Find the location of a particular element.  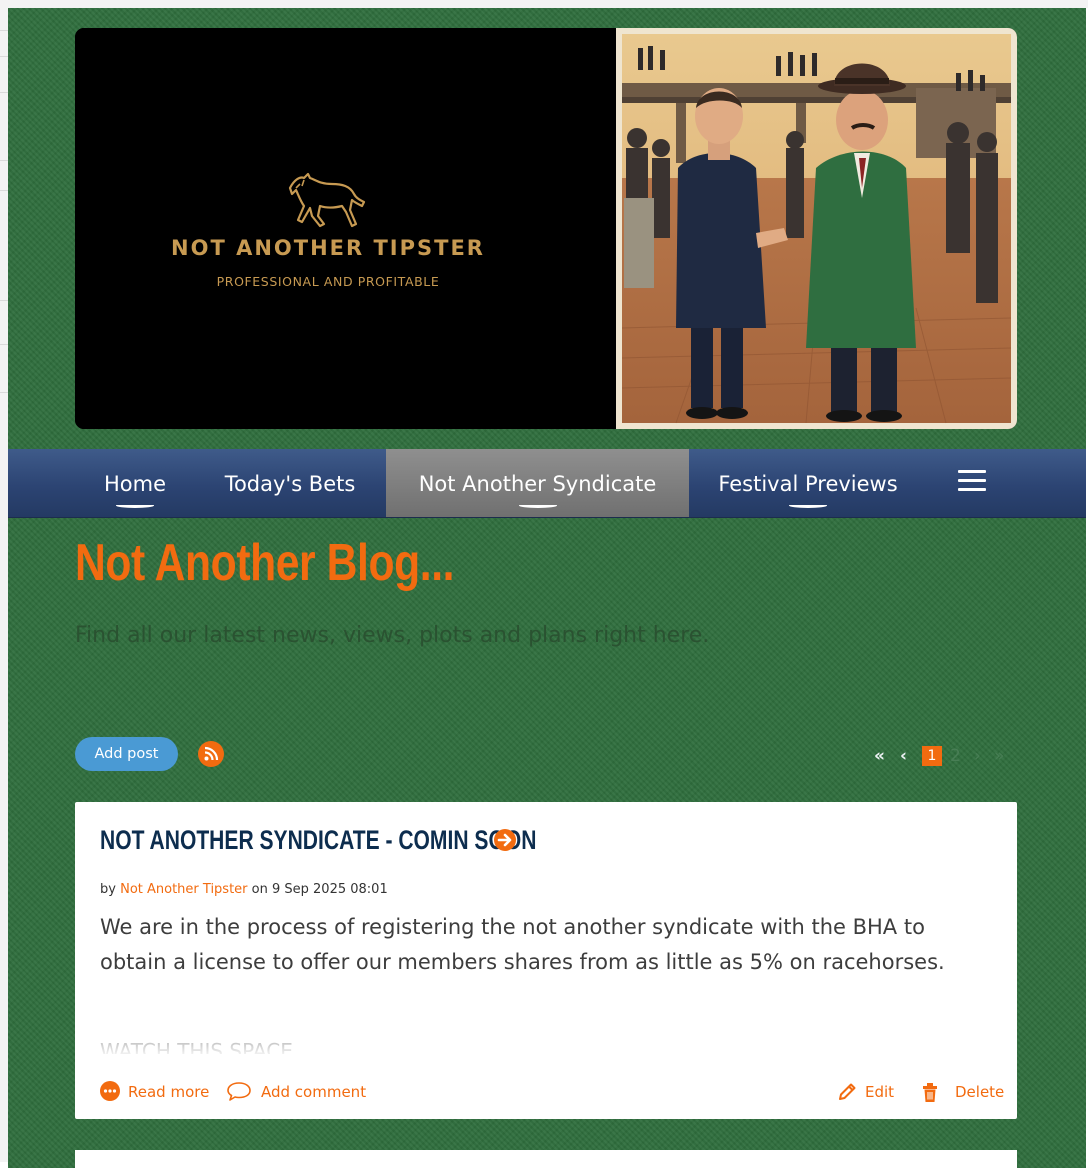

rss-icon is located at coordinates (211, 754).